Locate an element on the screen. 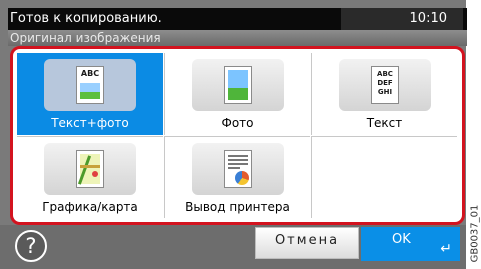  ok-button: OK ↵ is located at coordinates (410, 244).